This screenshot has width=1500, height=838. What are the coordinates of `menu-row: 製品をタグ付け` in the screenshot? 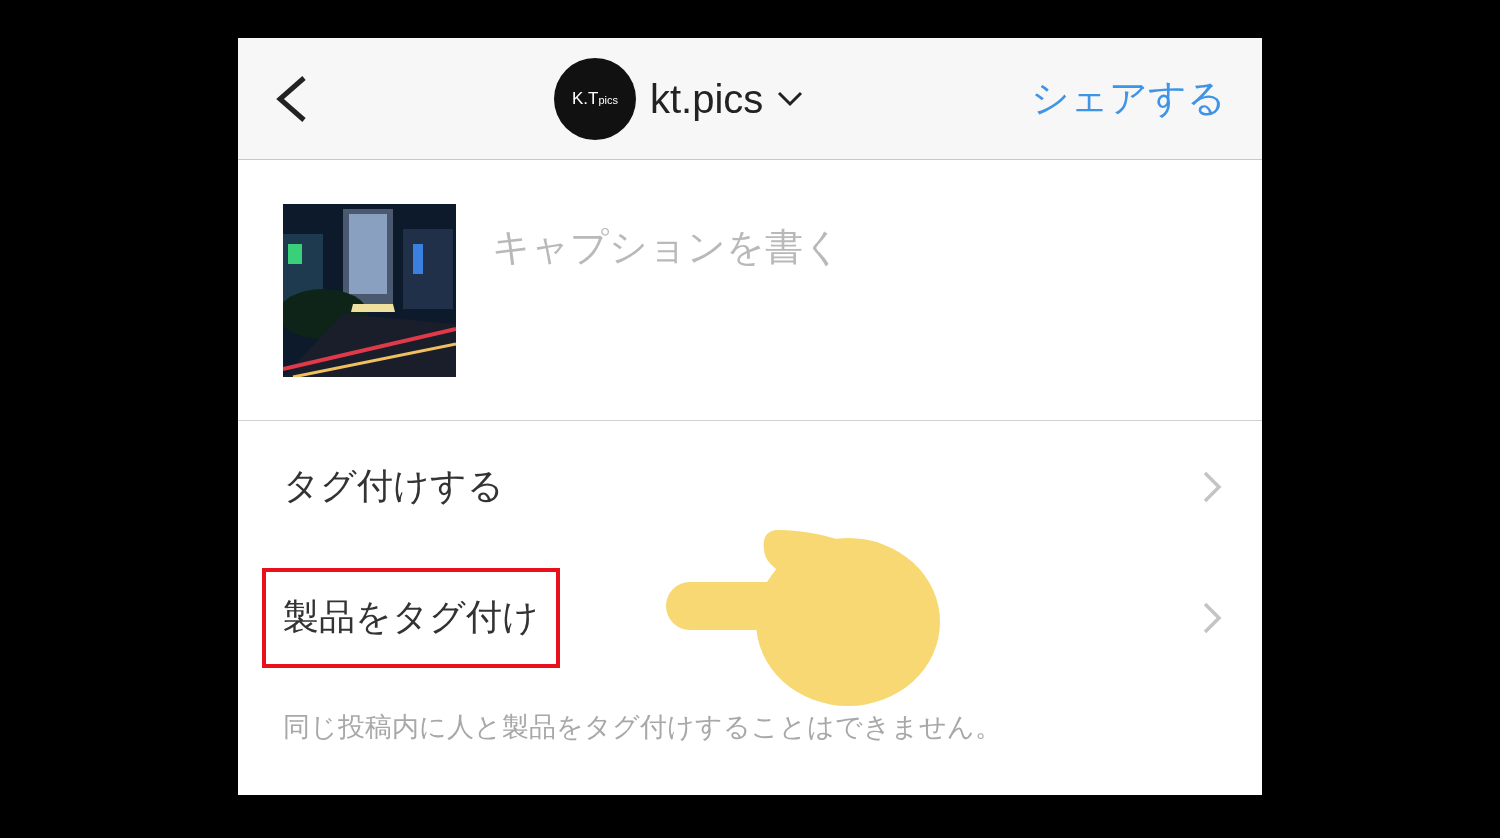 It's located at (750, 617).